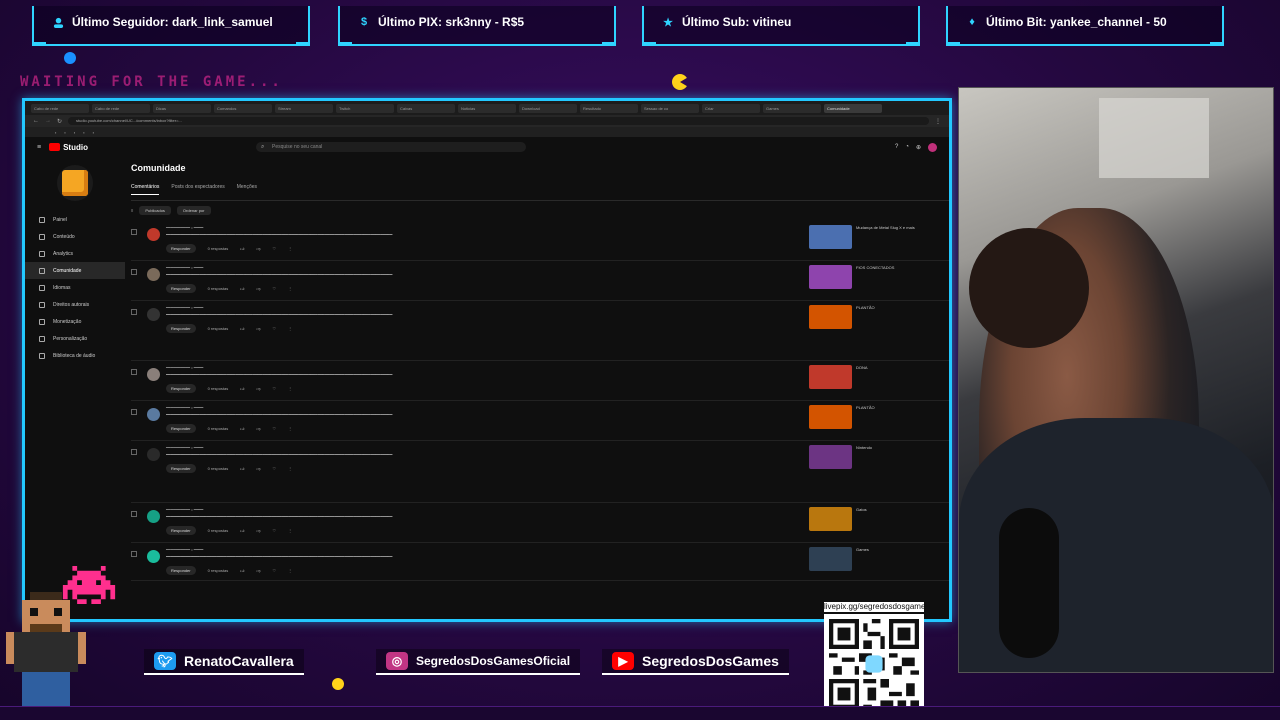  Describe the element at coordinates (75, 287) in the screenshot. I see `sidebar-item-subtitles: Idiomas` at that location.